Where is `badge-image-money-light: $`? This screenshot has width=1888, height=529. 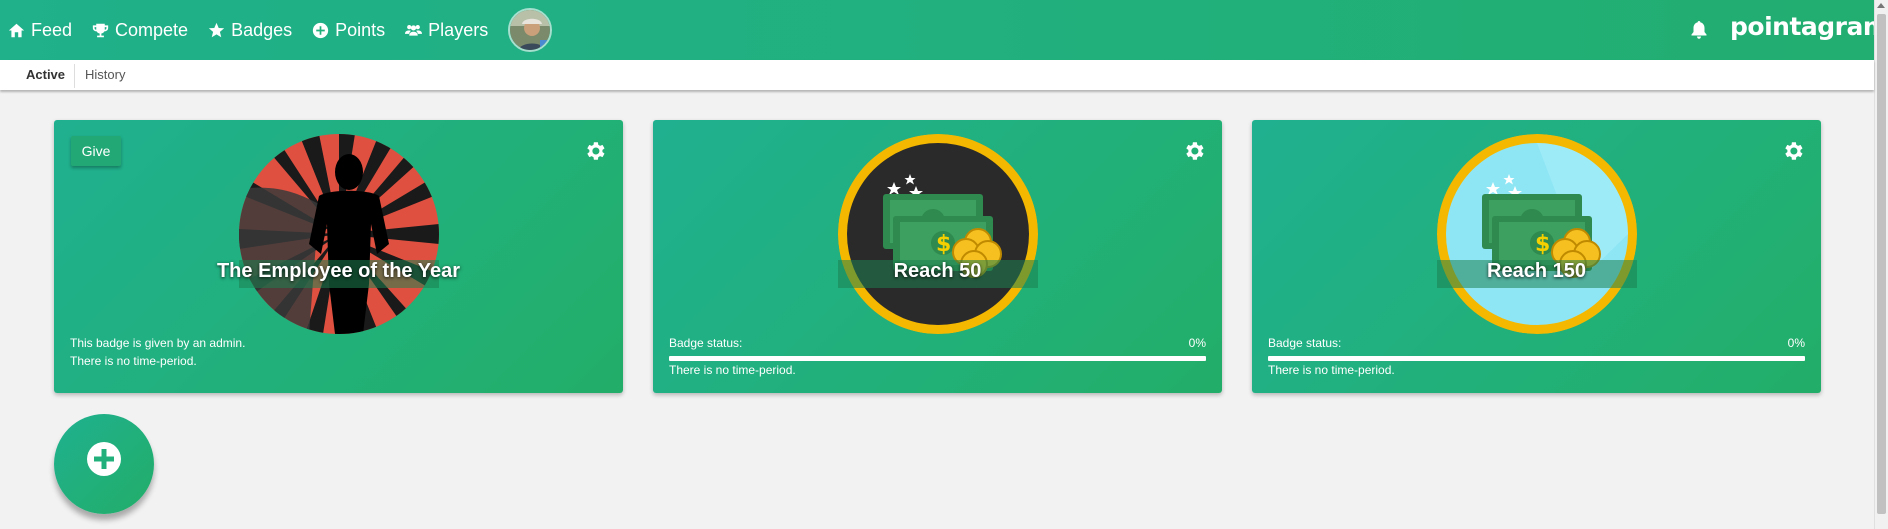 badge-image-money-light: $ is located at coordinates (1537, 234).